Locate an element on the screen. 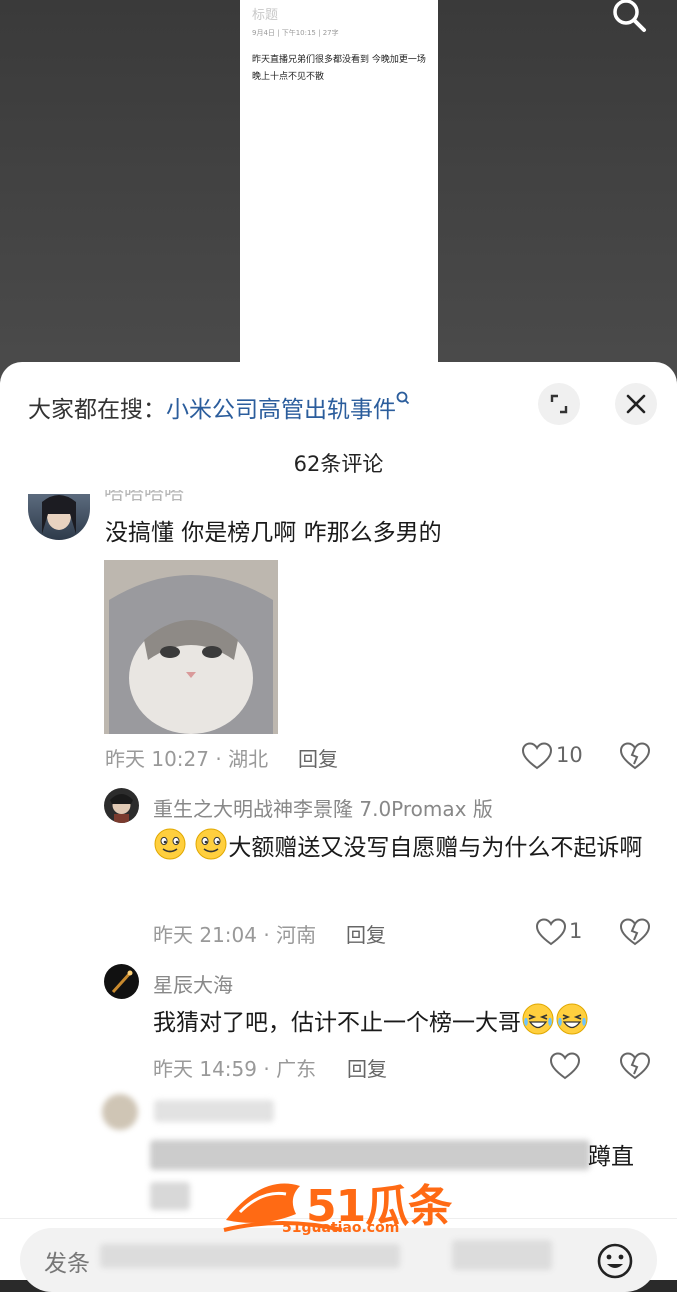 The image size is (677, 1292). comment-username: 重生之大明战神李景隆 7.0Promax 版 is located at coordinates (323, 807).